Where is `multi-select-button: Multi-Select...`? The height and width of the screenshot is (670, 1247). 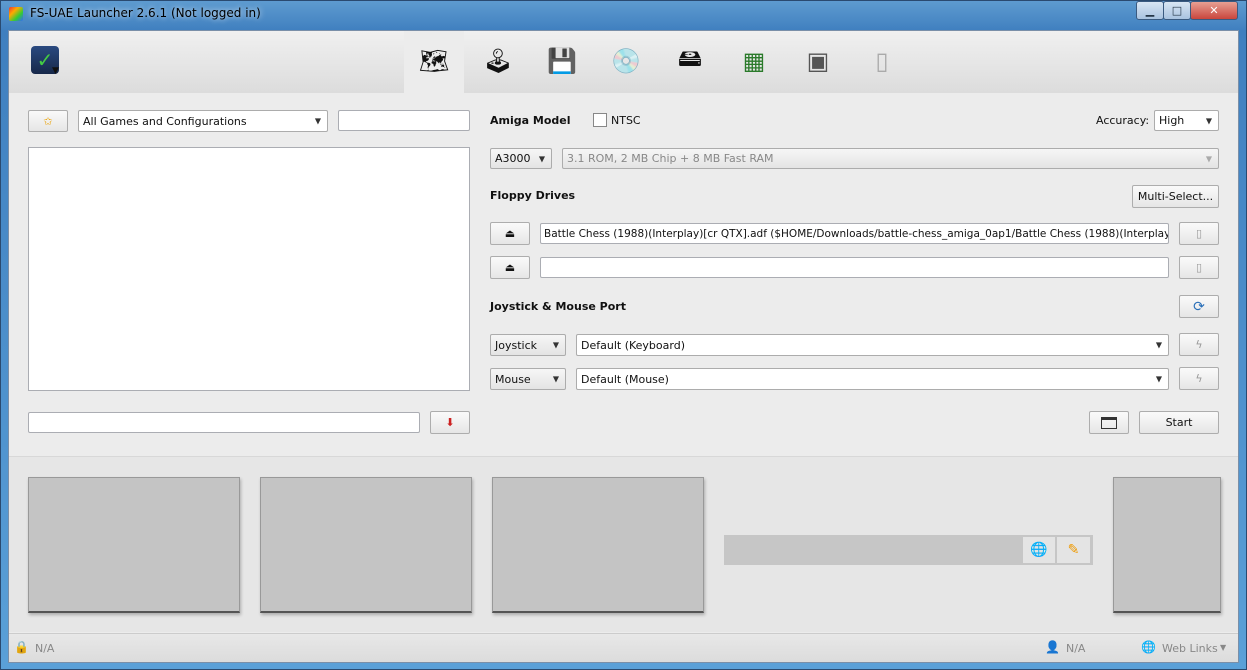
multi-select-button: Multi-Select... is located at coordinates (1175, 196).